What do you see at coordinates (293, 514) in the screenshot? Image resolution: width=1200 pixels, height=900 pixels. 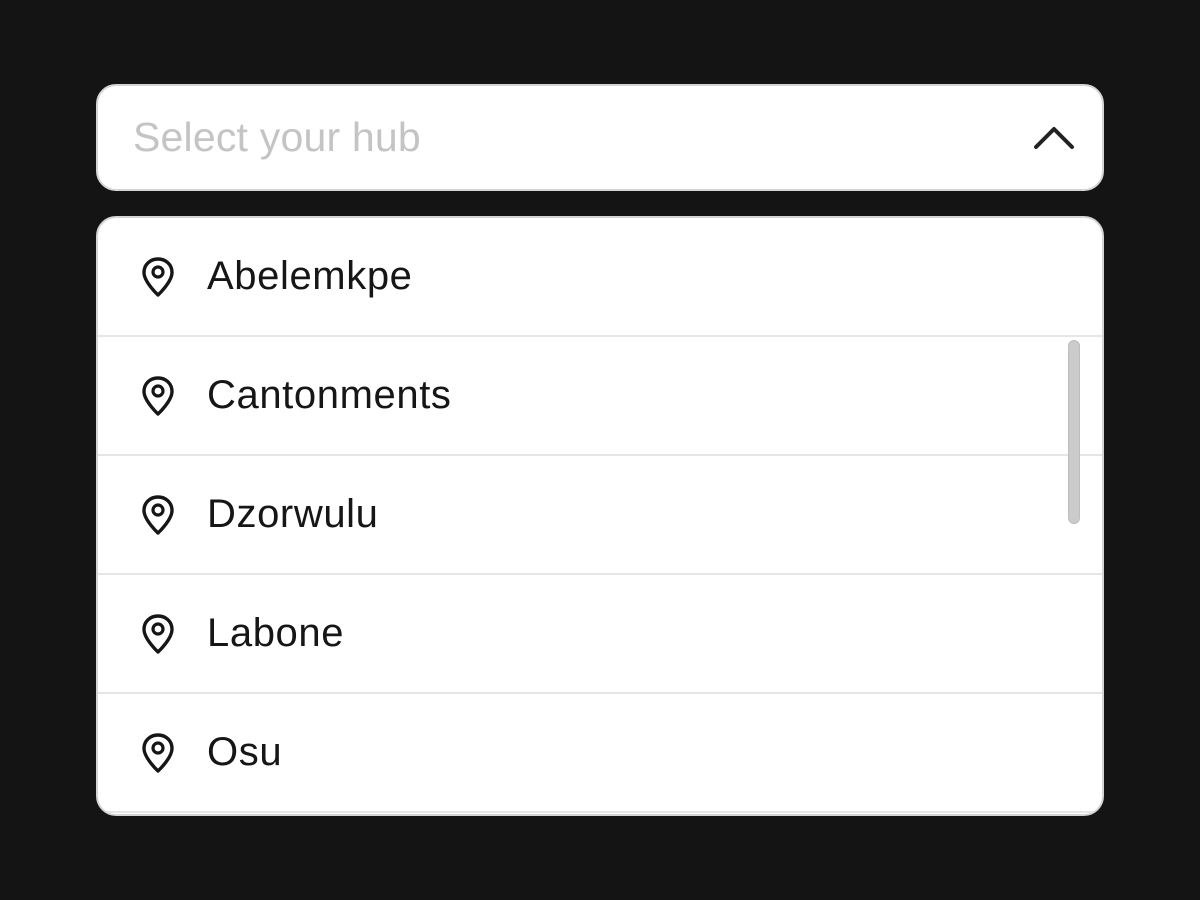 I see `option-label: Dzorwulu` at bounding box center [293, 514].